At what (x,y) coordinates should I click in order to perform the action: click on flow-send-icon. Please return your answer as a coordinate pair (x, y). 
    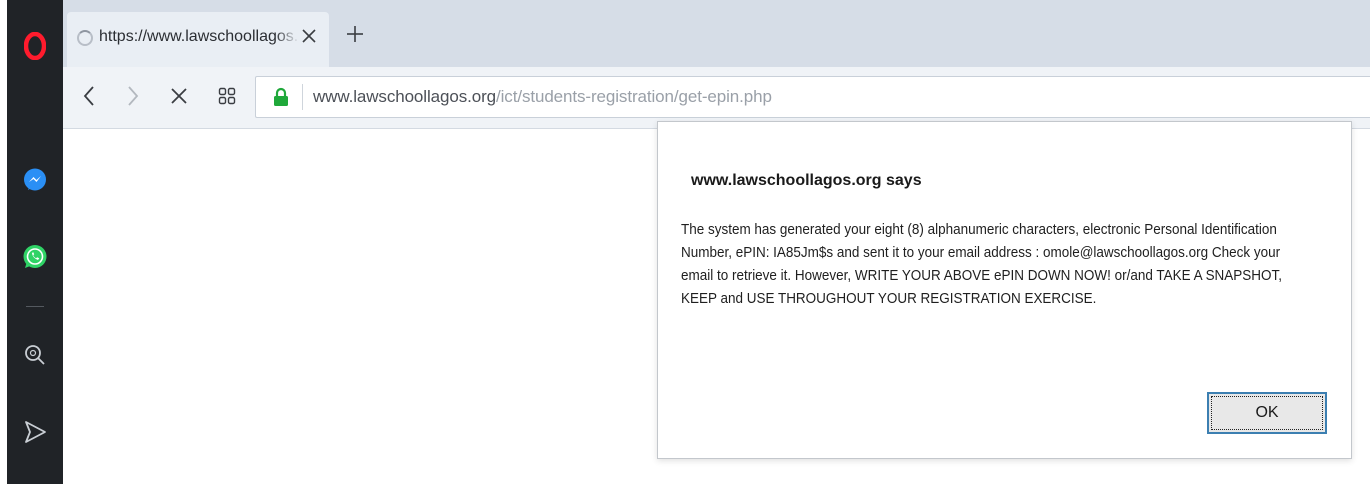
    Looking at the image, I should click on (35, 432).